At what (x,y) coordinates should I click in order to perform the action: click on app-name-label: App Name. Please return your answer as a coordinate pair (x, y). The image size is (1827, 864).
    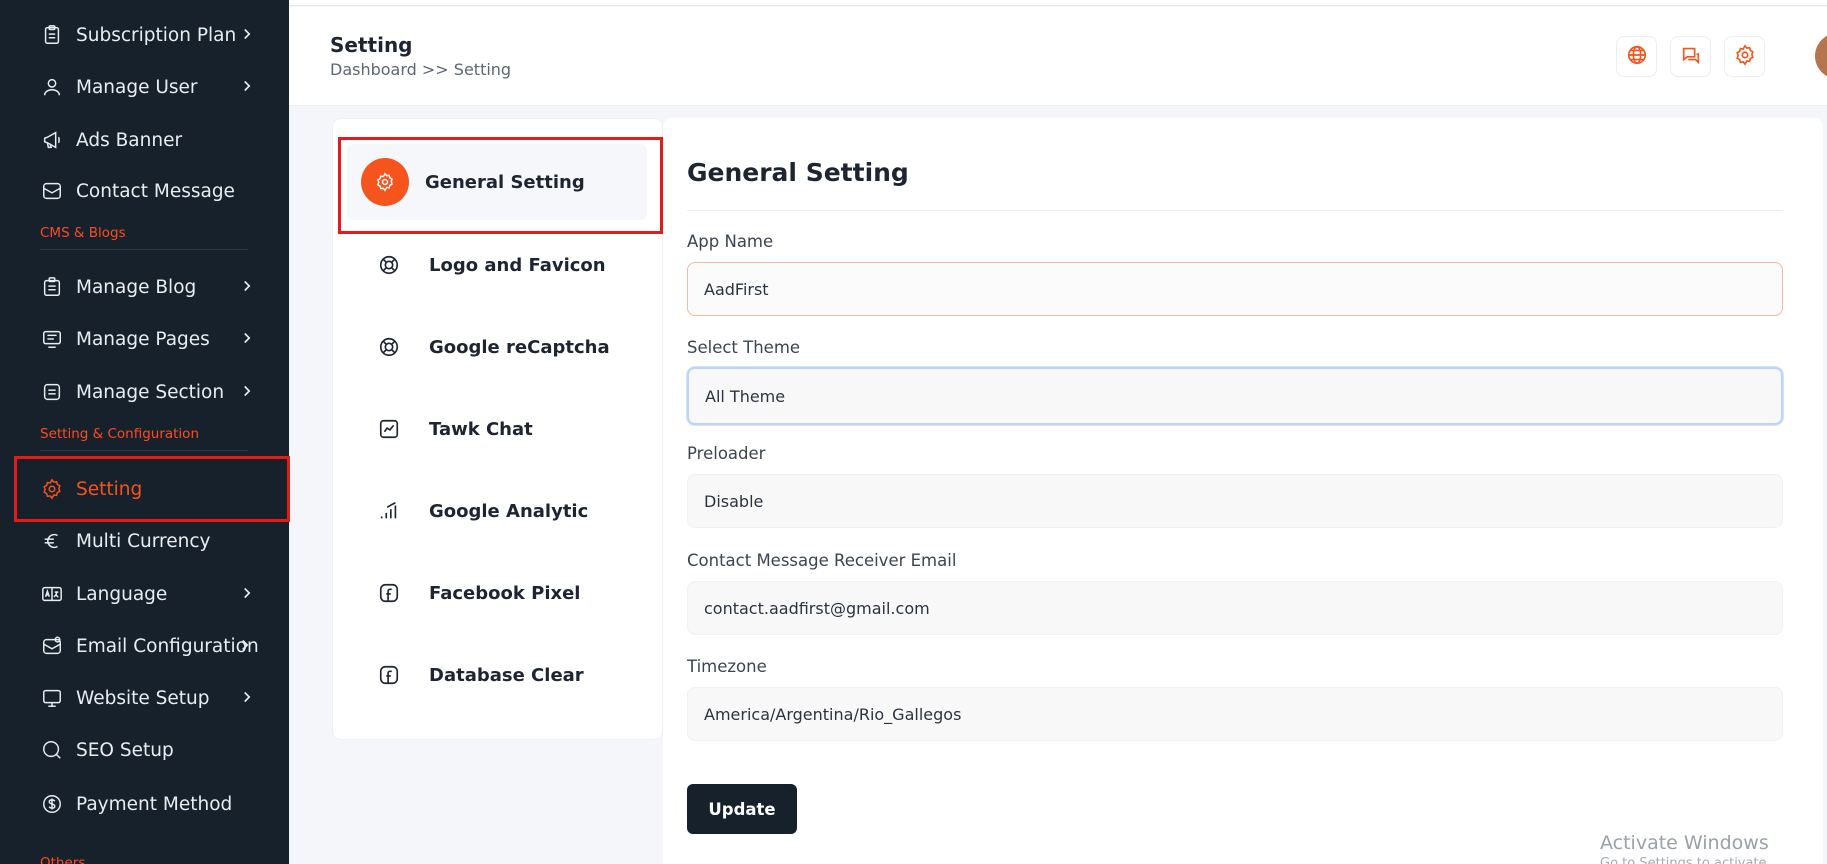
    Looking at the image, I should click on (730, 241).